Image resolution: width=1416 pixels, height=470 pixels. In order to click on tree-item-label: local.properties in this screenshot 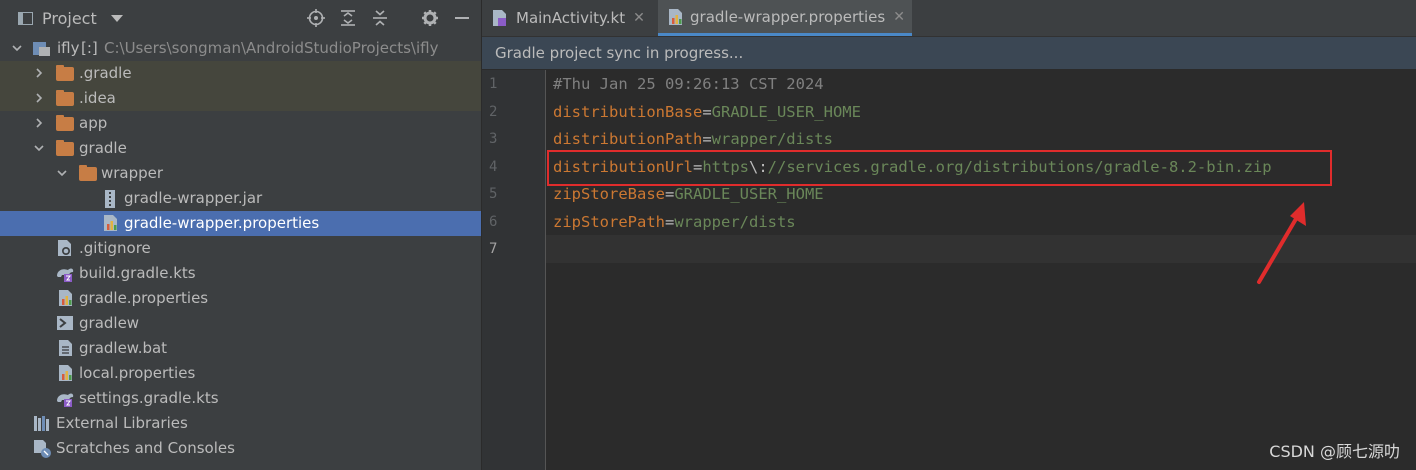, I will do `click(137, 373)`.